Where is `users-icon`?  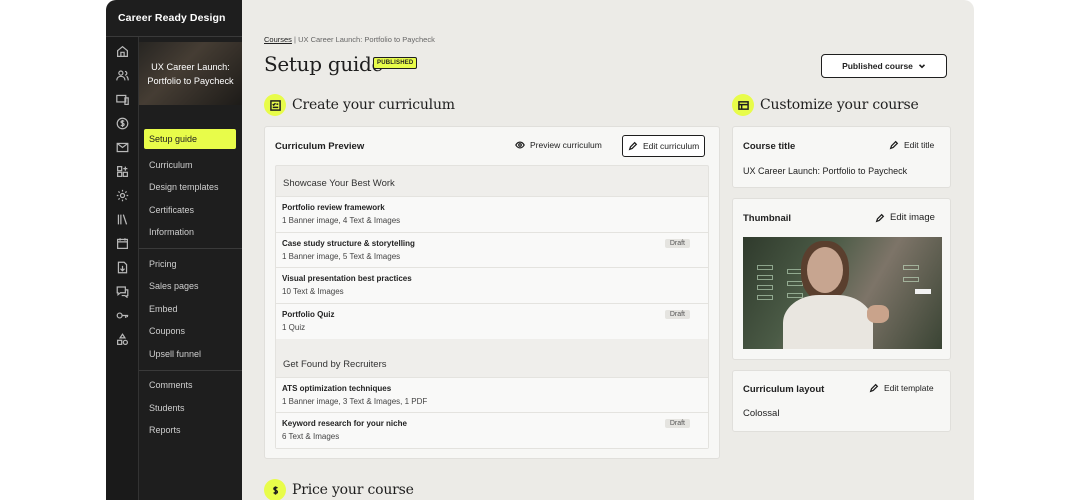 users-icon is located at coordinates (122, 75).